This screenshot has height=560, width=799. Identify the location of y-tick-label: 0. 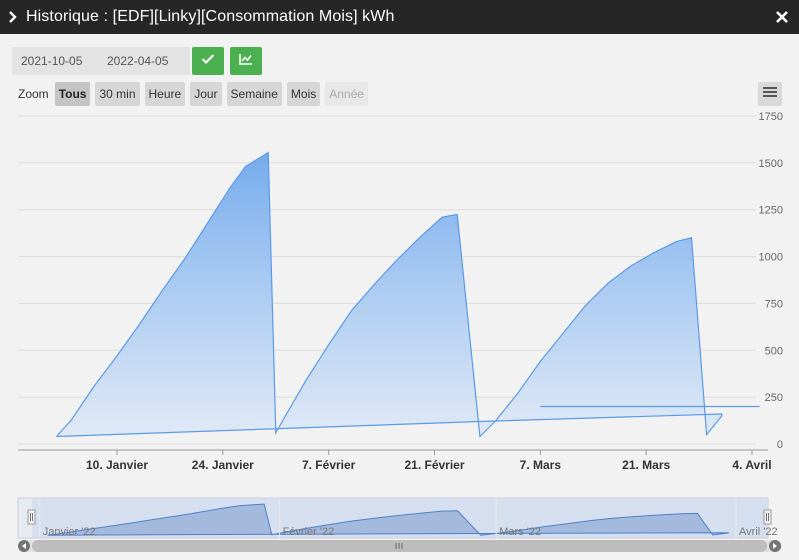
(780, 445).